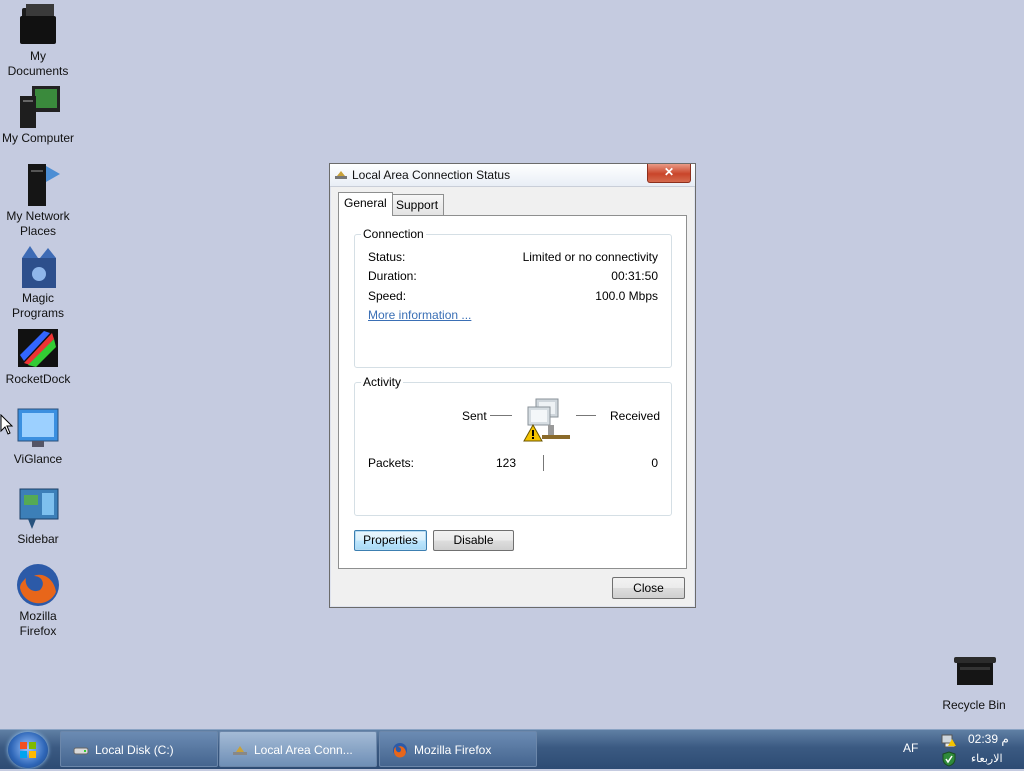 This screenshot has height=771, width=1024. I want to click on taskbar-item-firefox: Mozilla Firefox, so click(458, 749).